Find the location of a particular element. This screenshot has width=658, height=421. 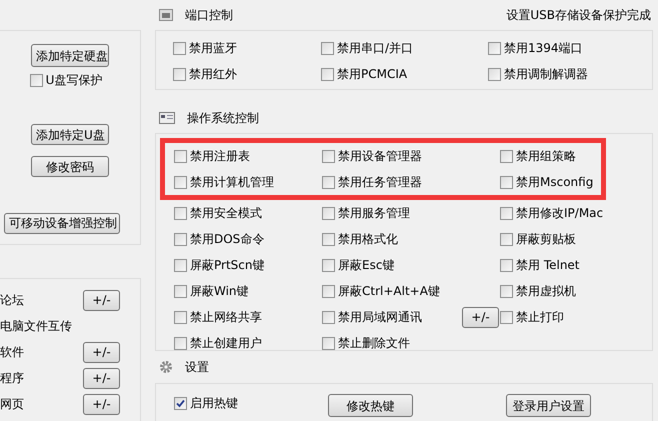

button: 添加特定U盘 is located at coordinates (70, 134).